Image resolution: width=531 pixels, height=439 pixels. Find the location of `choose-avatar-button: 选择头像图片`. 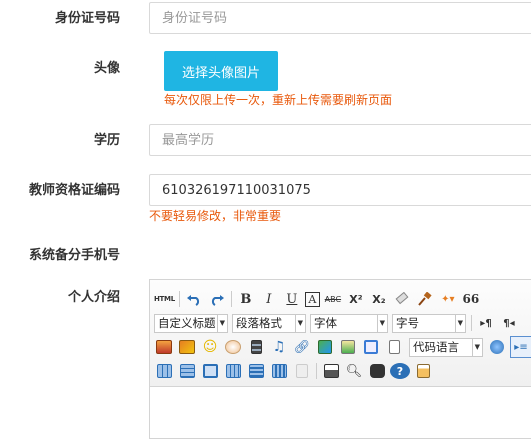

choose-avatar-button: 选择头像图片 is located at coordinates (221, 71).